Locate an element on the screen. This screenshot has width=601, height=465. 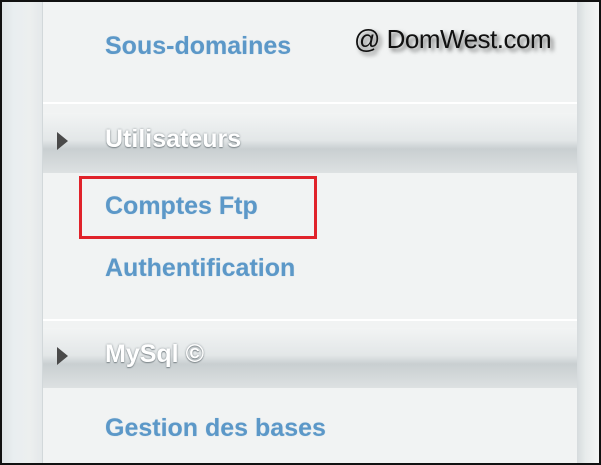
menu-item-gestion-des-bases: Gestion des bases is located at coordinates (215, 428).